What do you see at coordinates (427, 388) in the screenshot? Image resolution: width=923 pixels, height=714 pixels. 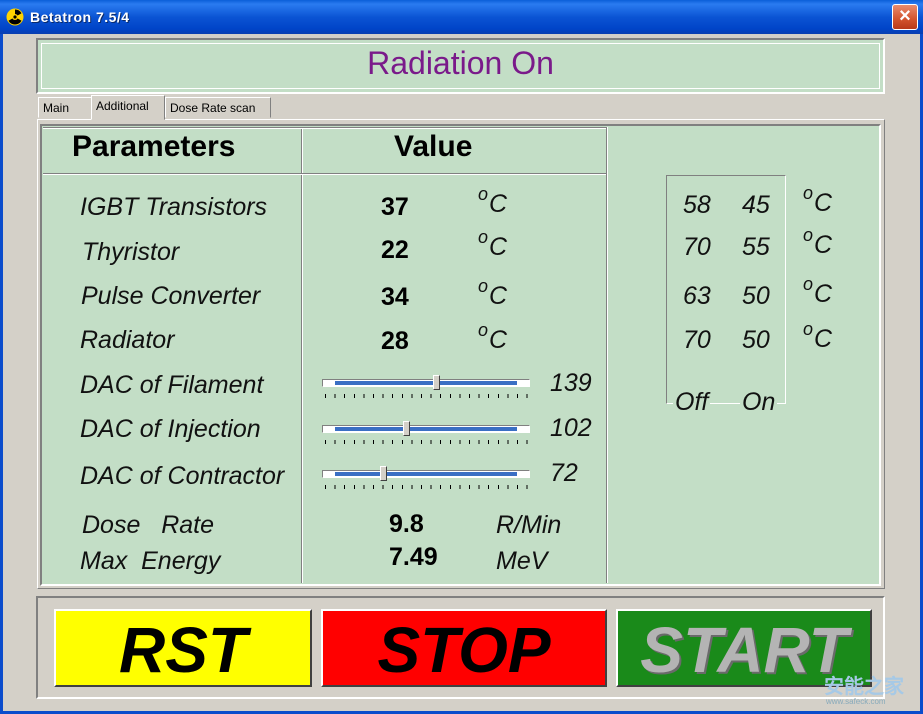 I see `dac-filament-slider` at bounding box center [427, 388].